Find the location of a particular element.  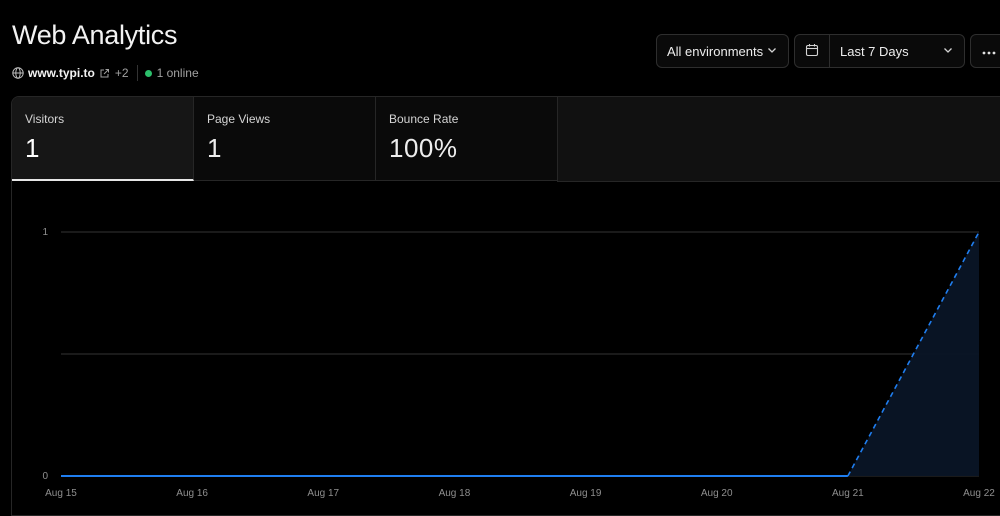

x-tick-label: Aug 16 is located at coordinates (192, 493).